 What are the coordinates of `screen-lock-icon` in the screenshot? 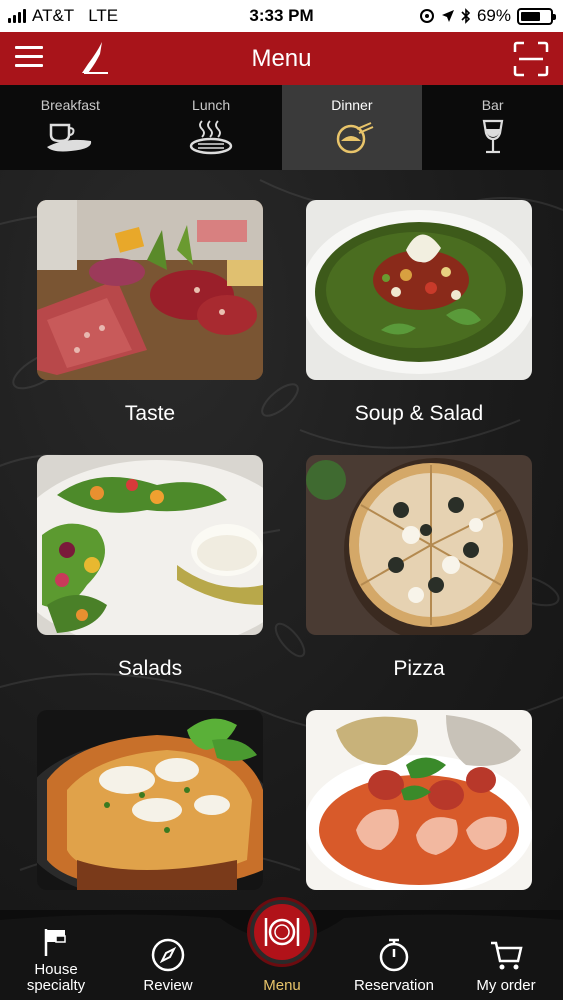 It's located at (426, 16).